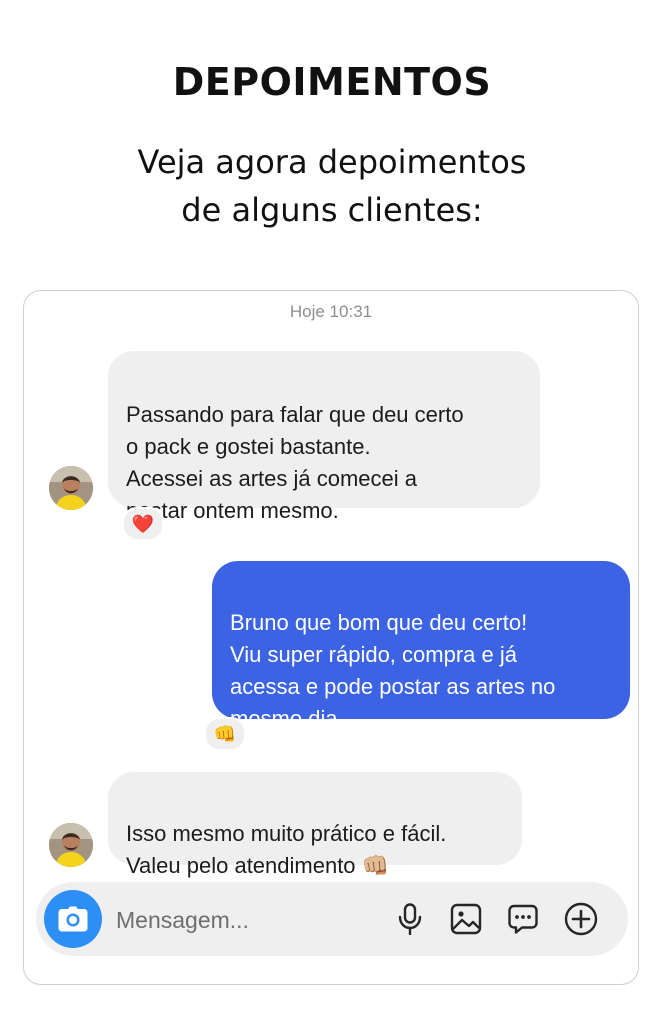 This screenshot has height=1024, width=664. I want to click on camera-button, so click(73, 919).